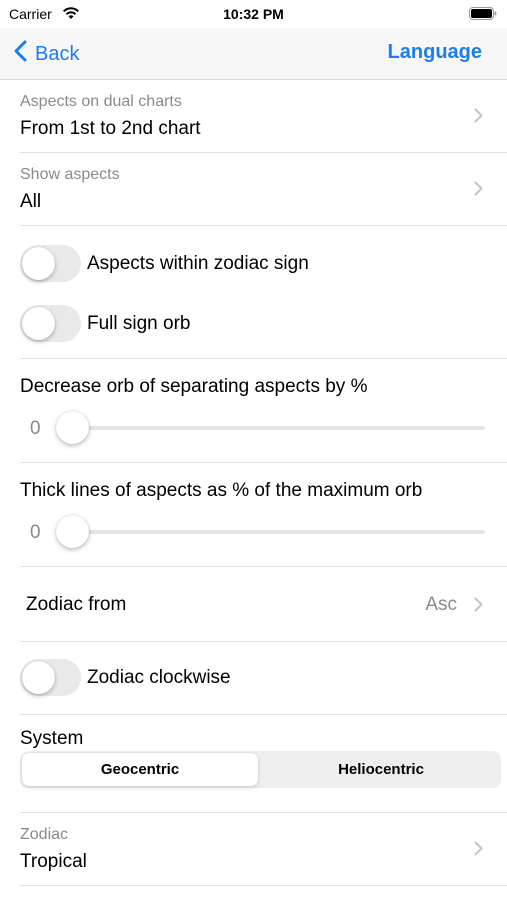  What do you see at coordinates (159, 677) in the screenshot?
I see `zodiac-clockwise-label: Zodiac clockwise` at bounding box center [159, 677].